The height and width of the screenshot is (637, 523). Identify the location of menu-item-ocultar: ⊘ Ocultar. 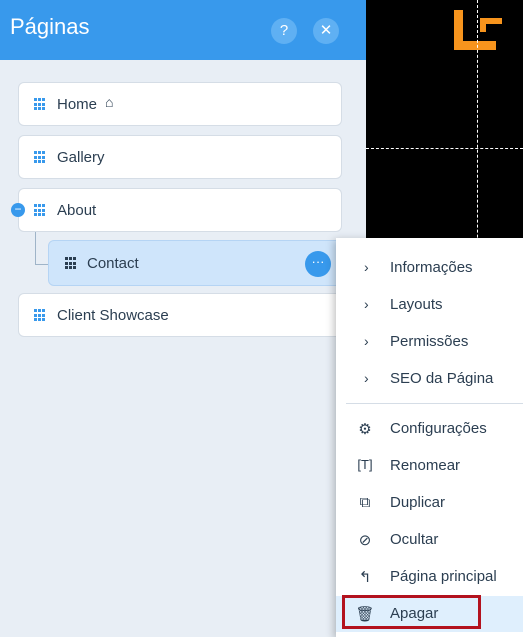
(429, 540).